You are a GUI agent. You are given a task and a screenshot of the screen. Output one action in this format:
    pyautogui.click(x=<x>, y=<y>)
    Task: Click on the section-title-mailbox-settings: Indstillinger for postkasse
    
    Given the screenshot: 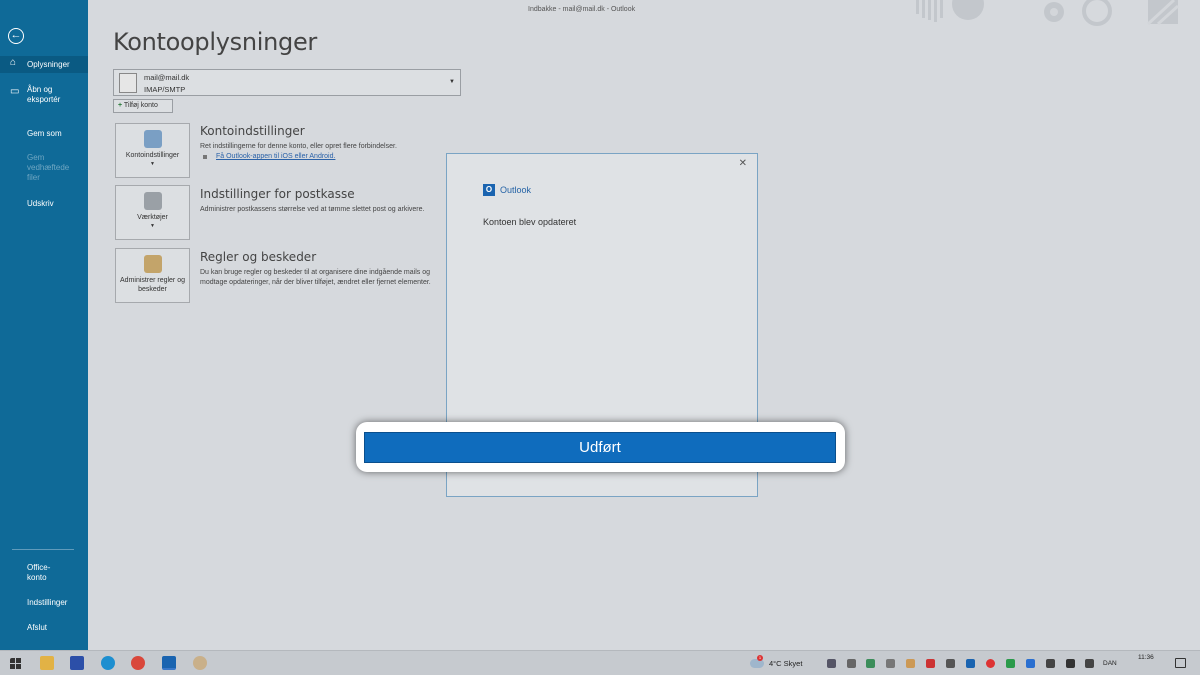 What is the action you would take?
    pyautogui.click(x=277, y=194)
    